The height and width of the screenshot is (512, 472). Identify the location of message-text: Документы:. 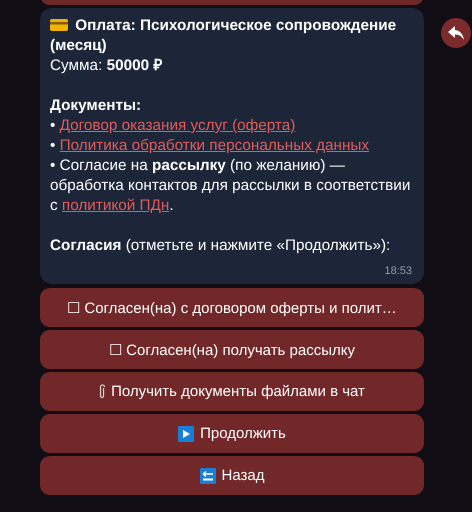
(96, 106).